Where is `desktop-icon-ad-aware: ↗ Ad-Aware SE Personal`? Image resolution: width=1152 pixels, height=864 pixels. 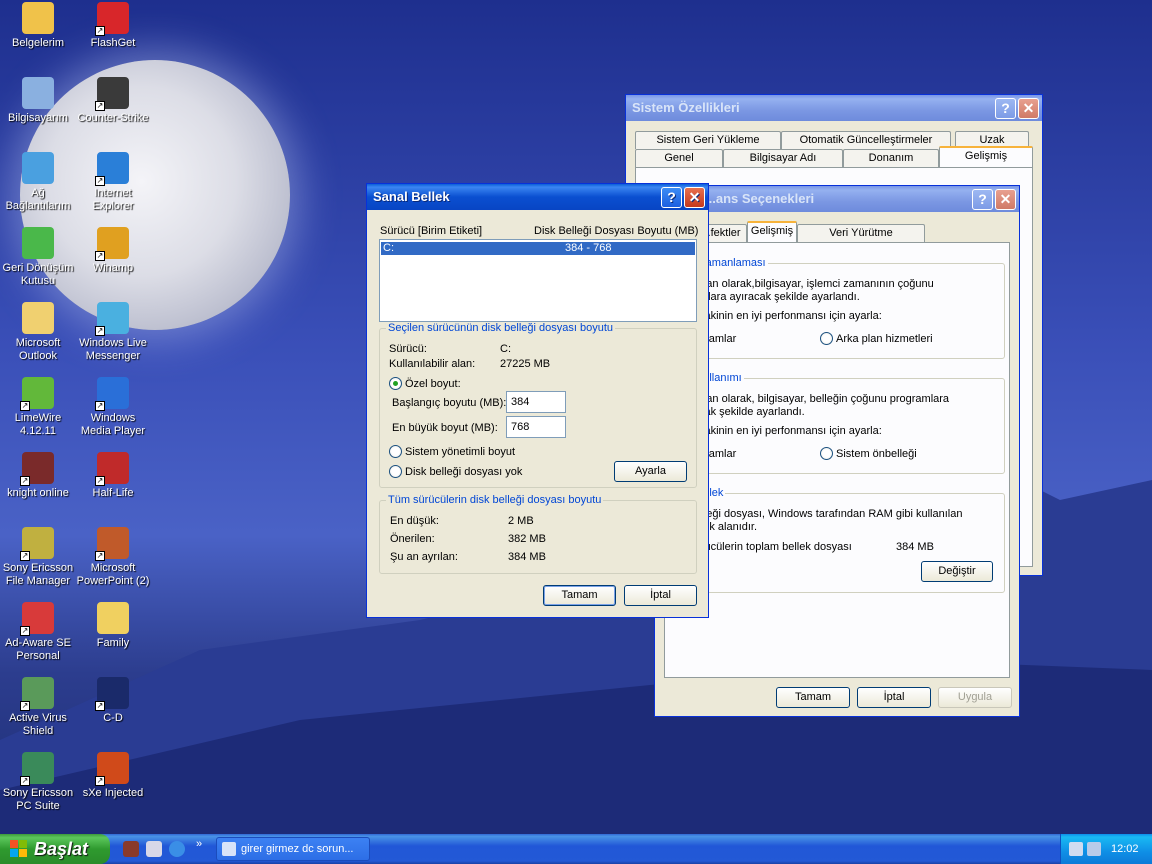 desktop-icon-ad-aware: ↗ Ad-Aware SE Personal is located at coordinates (38, 632).